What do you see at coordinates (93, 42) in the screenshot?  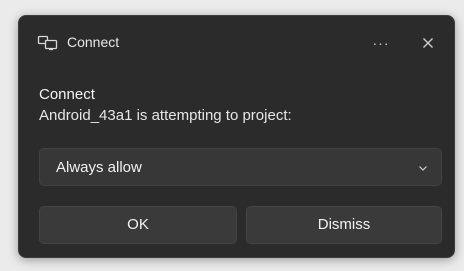 I see `window-title: Connect` at bounding box center [93, 42].